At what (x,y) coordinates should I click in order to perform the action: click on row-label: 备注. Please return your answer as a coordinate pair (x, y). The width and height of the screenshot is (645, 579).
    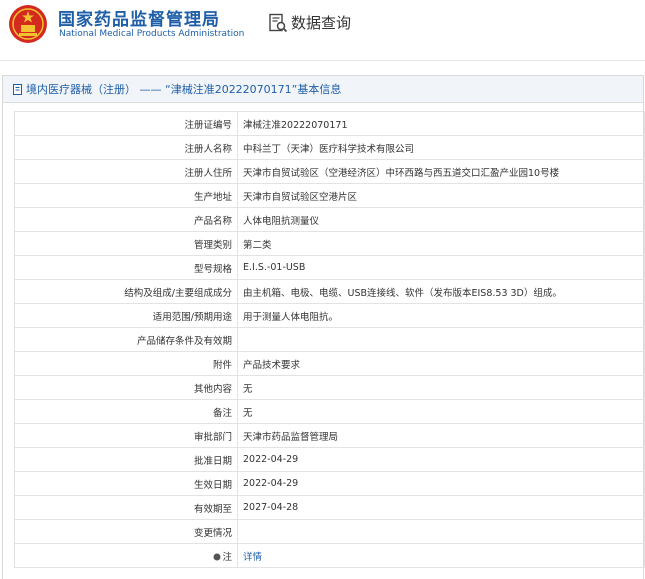
    Looking at the image, I should click on (126, 411).